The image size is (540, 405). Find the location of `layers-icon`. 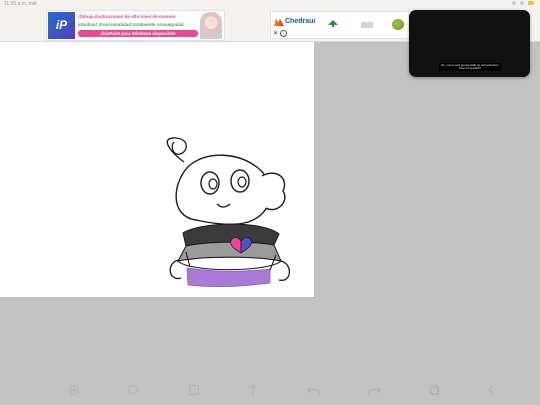

layers-icon is located at coordinates (434, 390).